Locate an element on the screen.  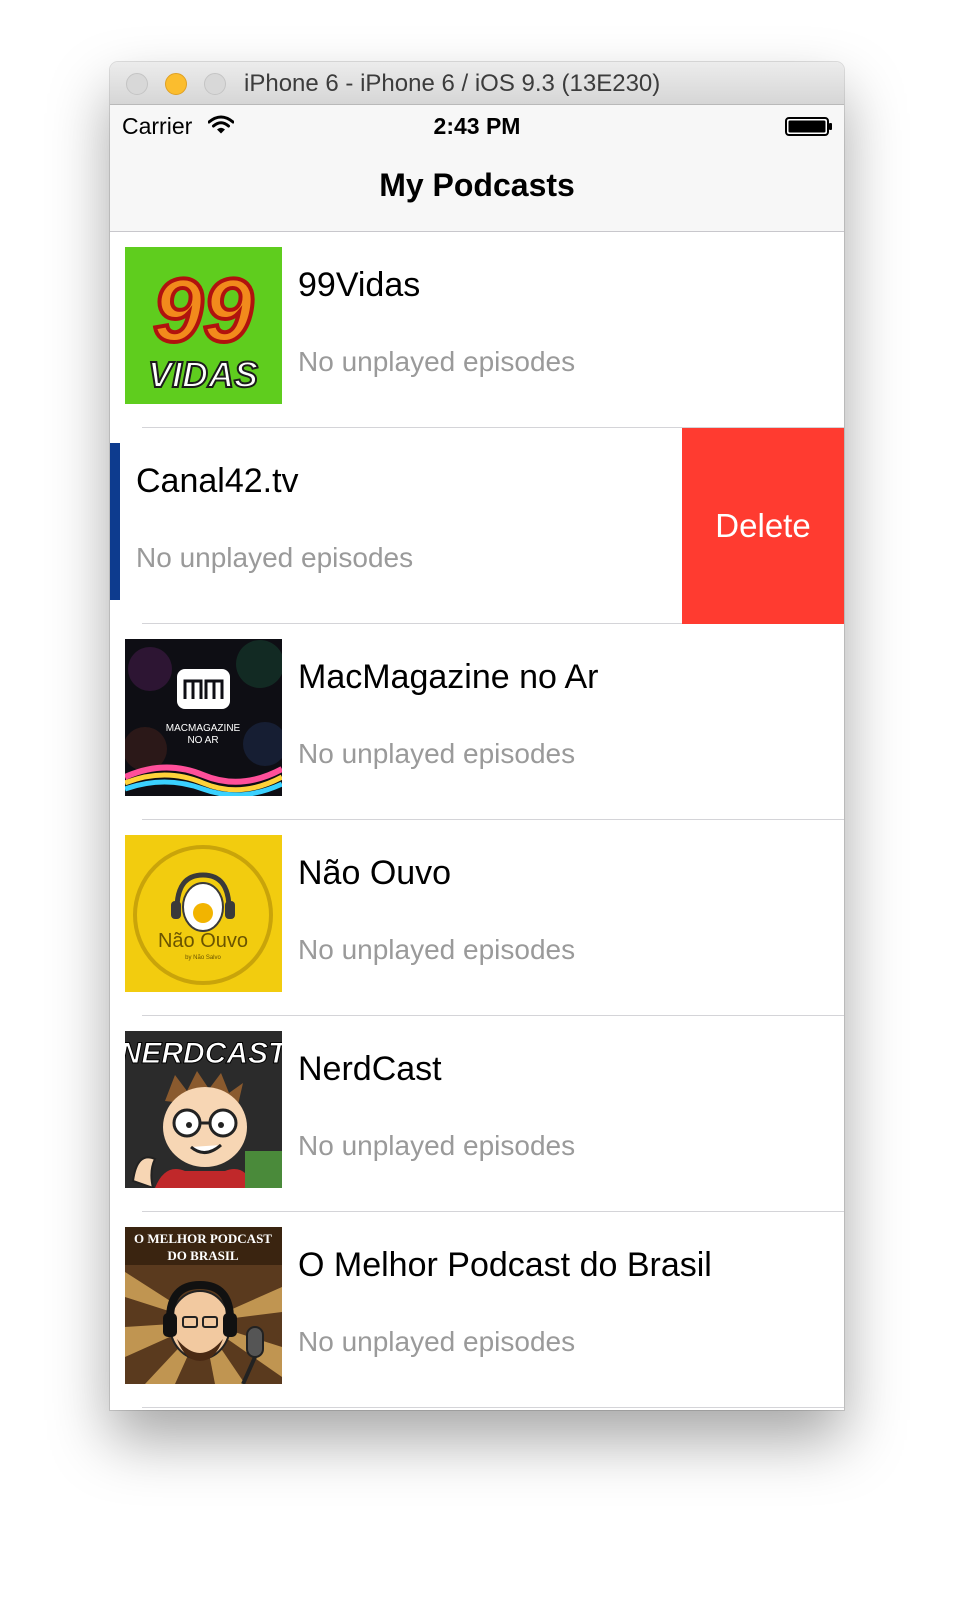
status-time: 2:43 PM is located at coordinates (477, 126).